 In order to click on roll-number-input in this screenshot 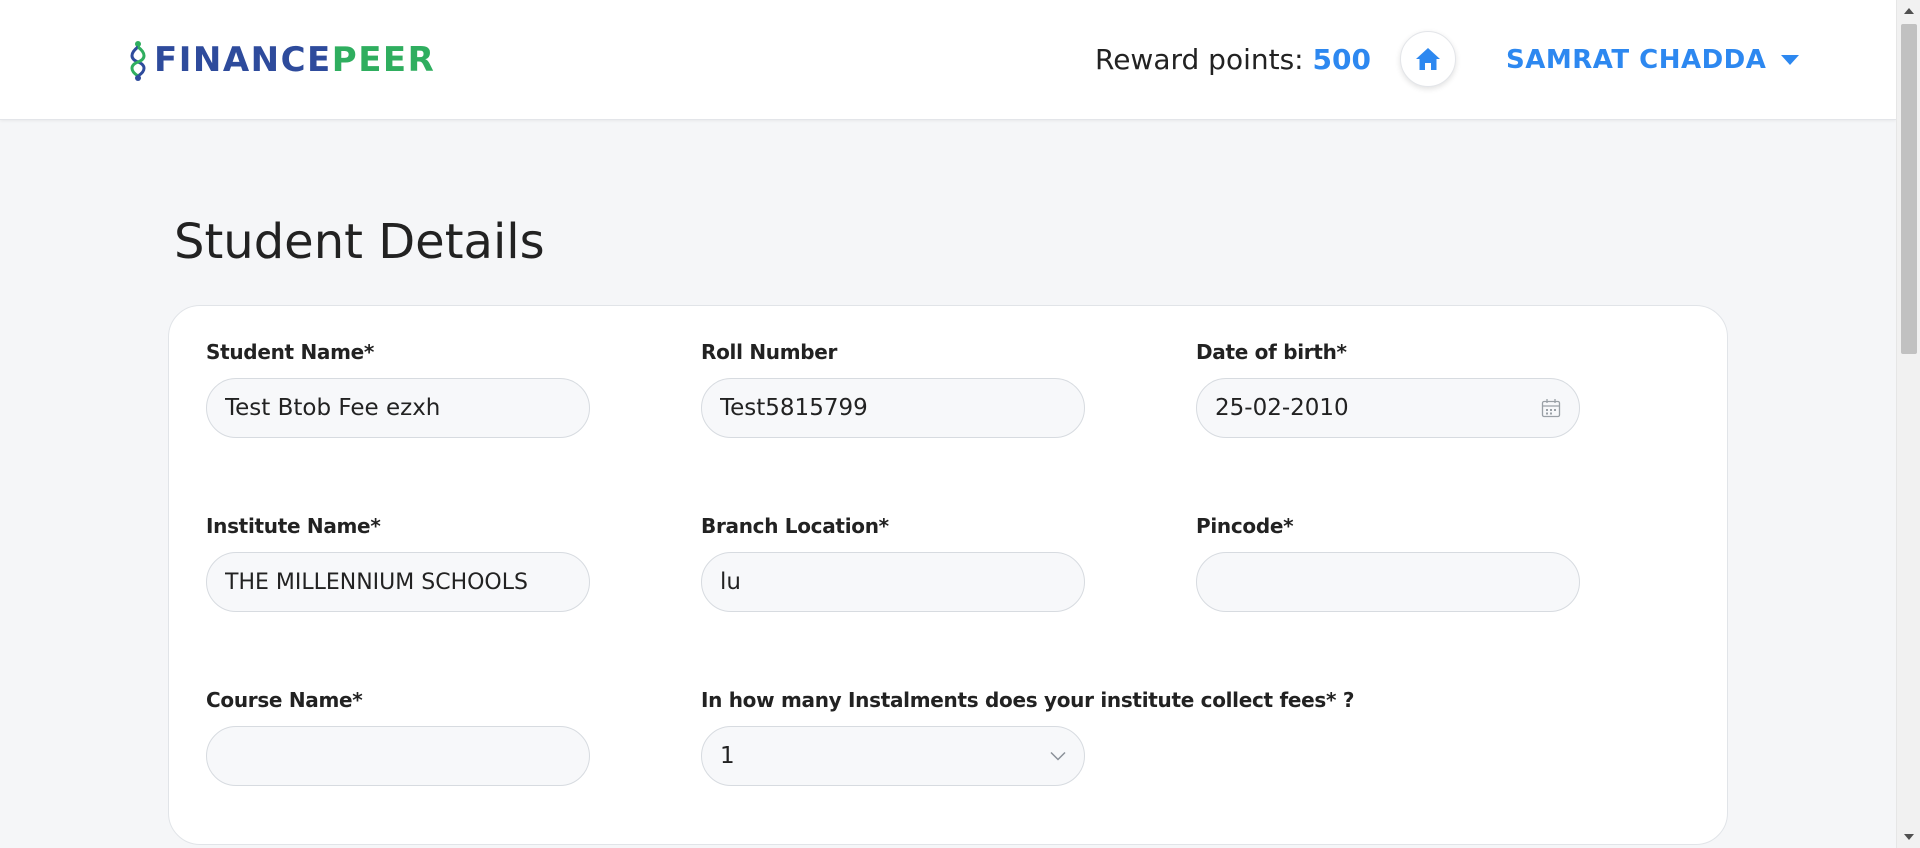, I will do `click(893, 408)`.